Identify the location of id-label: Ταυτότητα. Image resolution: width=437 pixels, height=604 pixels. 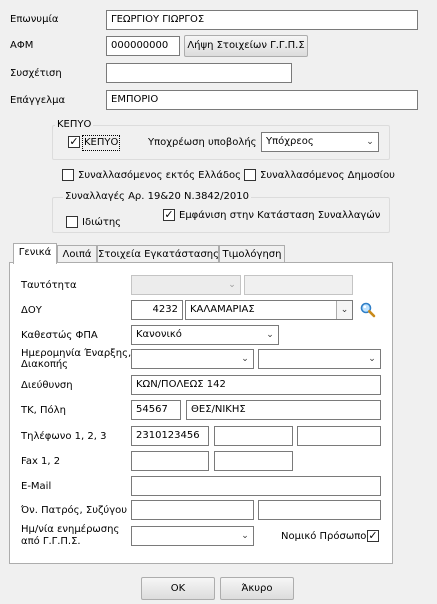
(49, 285).